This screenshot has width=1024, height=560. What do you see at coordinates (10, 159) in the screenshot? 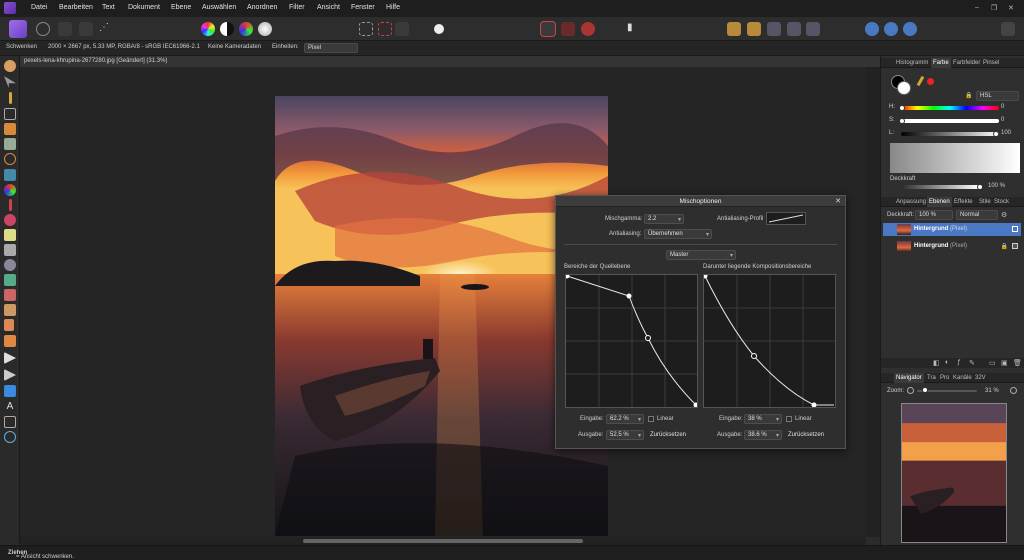
I see `marquee-tool-icon` at bounding box center [10, 159].